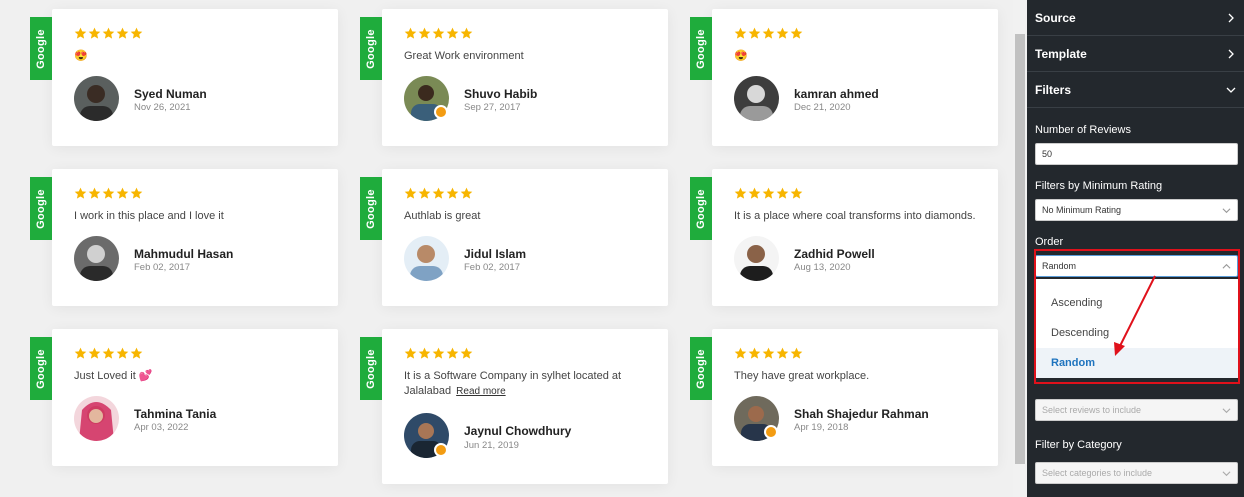 The width and height of the screenshot is (1244, 497). What do you see at coordinates (861, 414) in the screenshot?
I see `reviewer-name: Shah Shajedur Rahman` at bounding box center [861, 414].